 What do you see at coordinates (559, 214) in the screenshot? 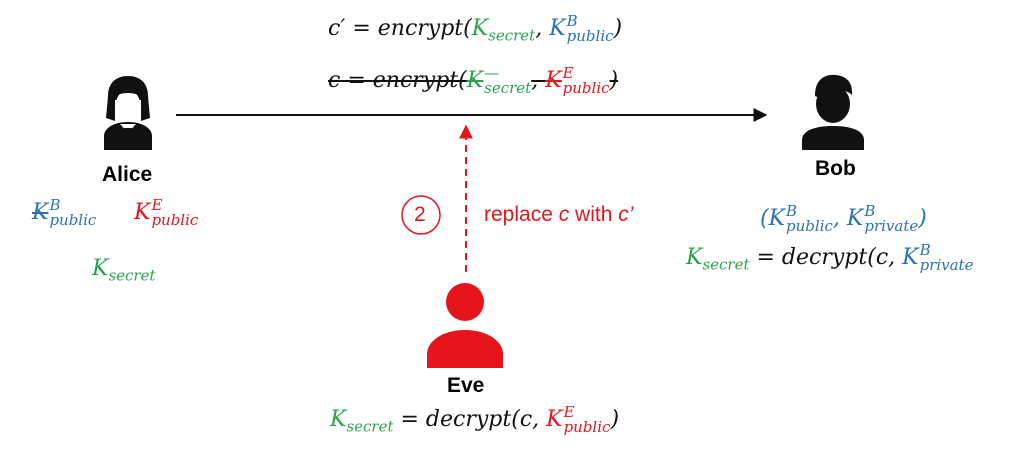
I see `step-description: replace c with c’` at bounding box center [559, 214].